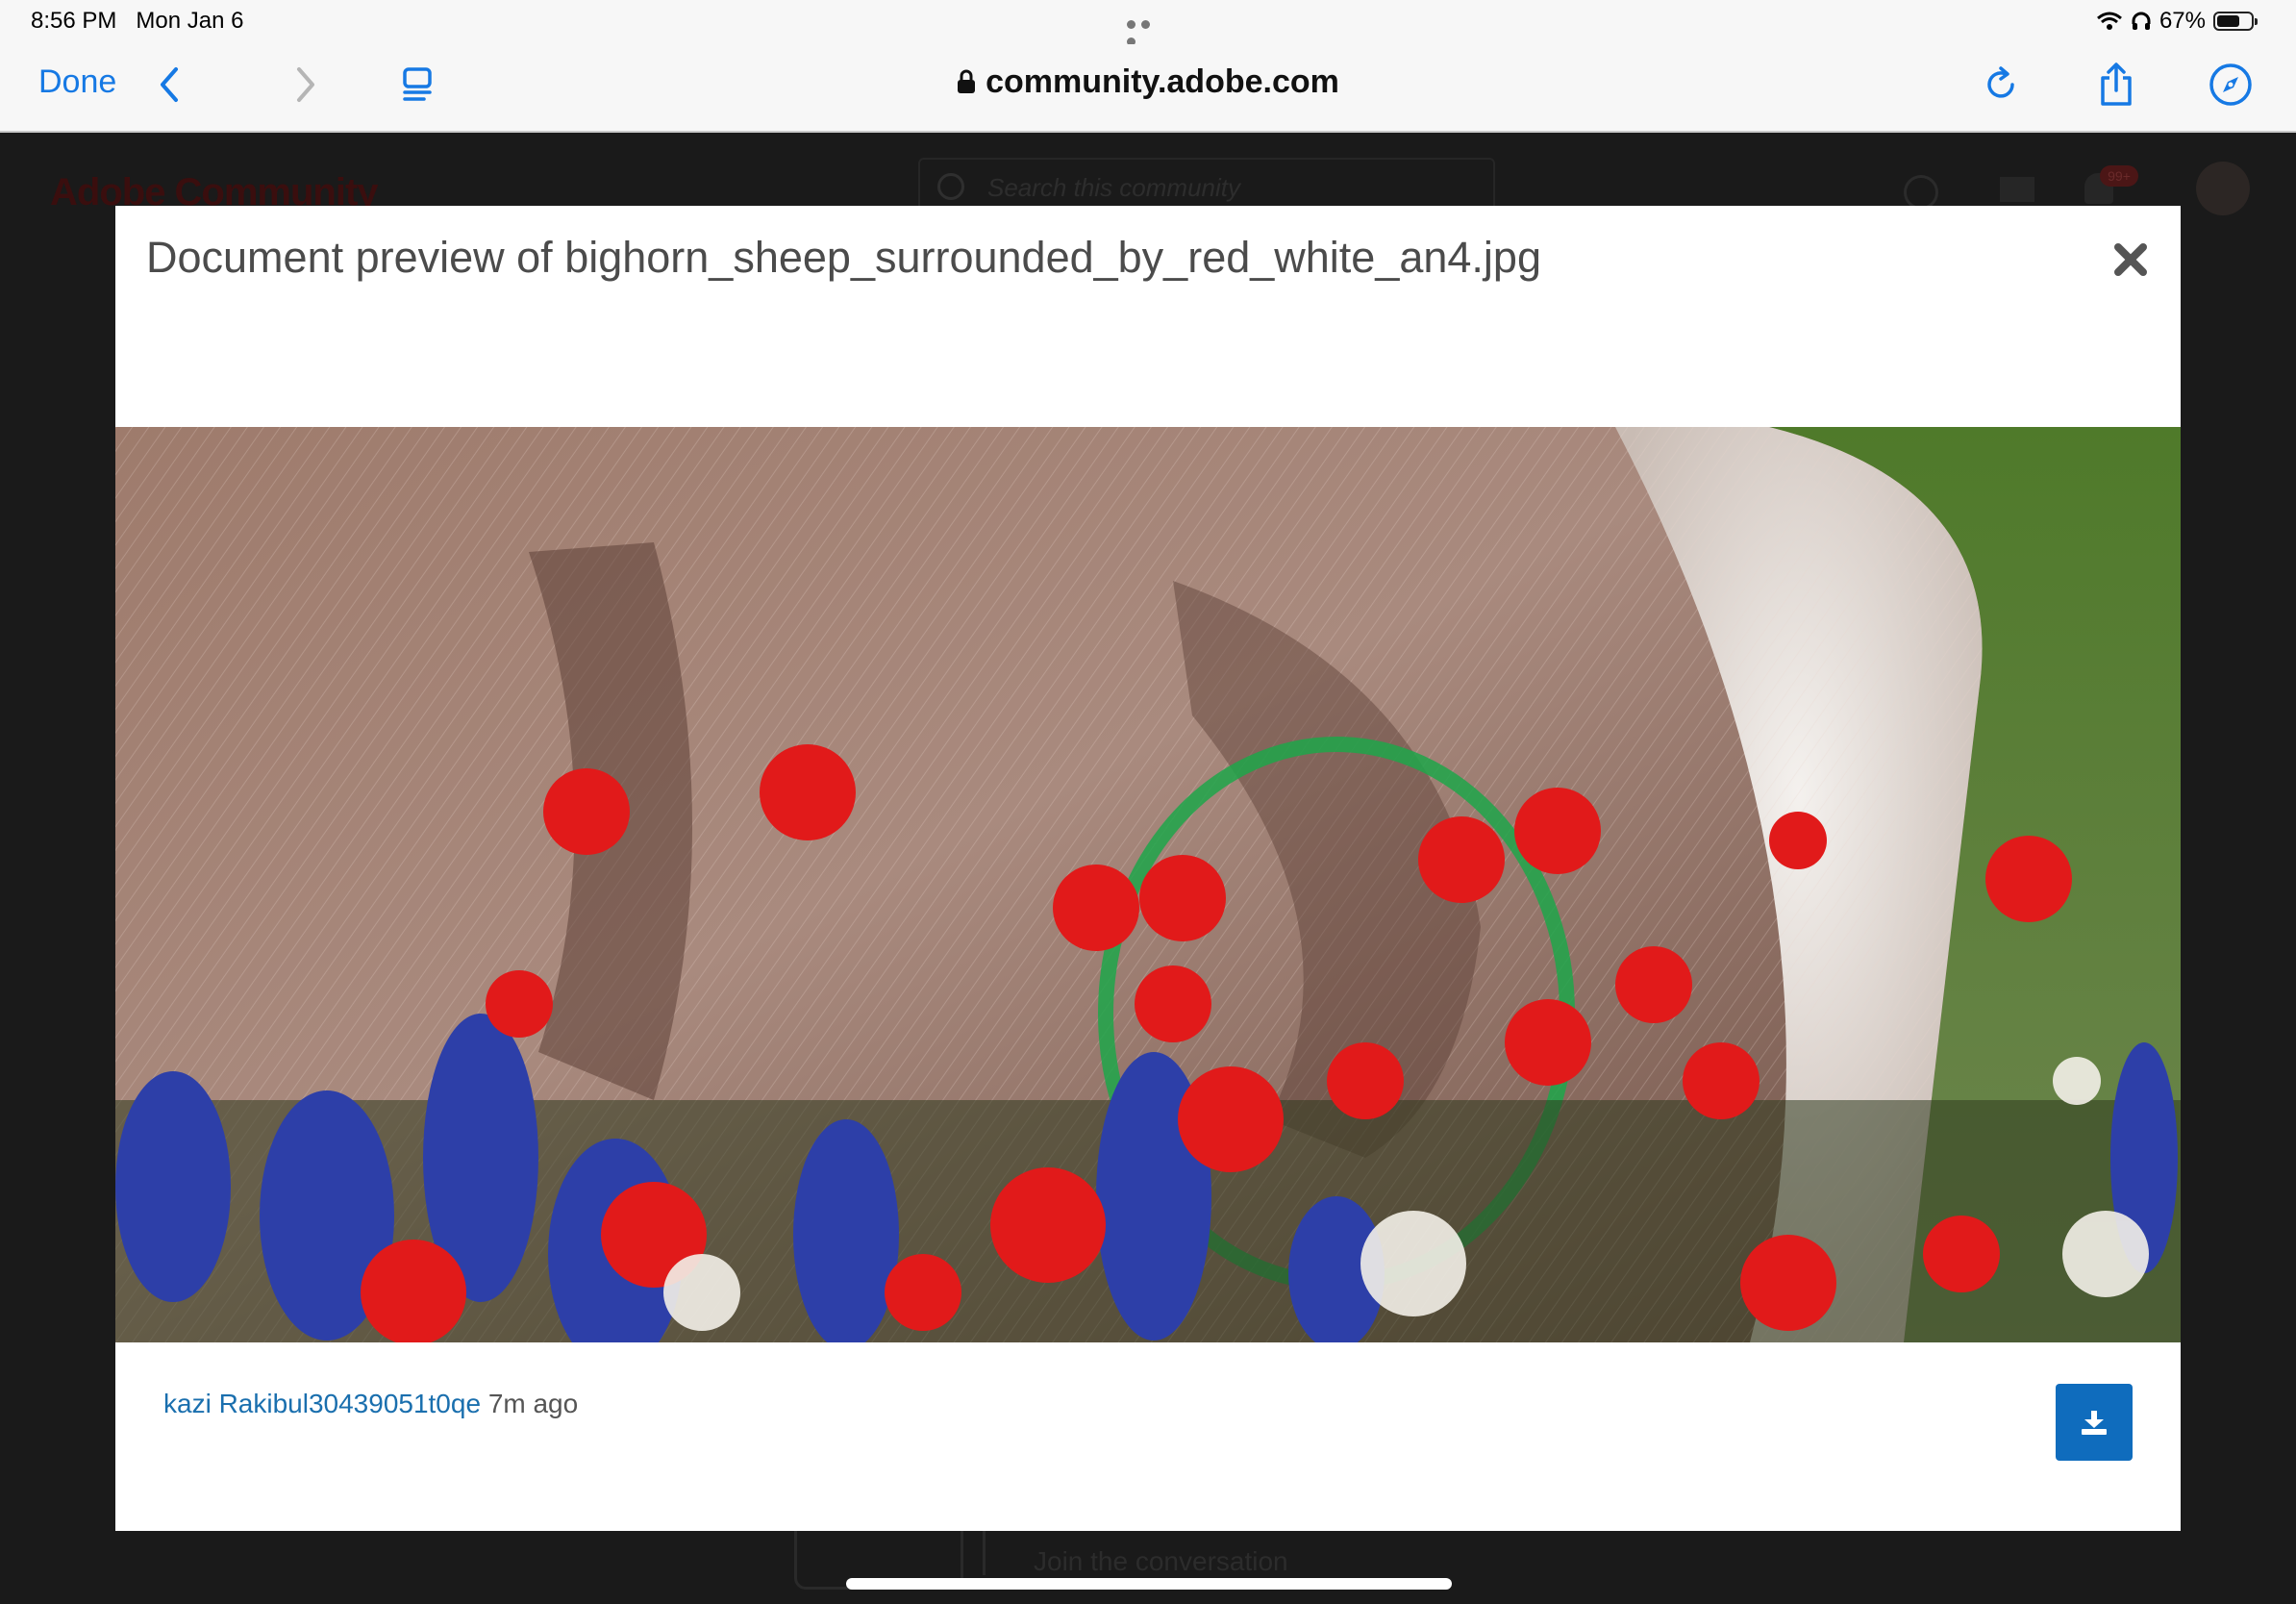 This screenshot has height=1604, width=2296. What do you see at coordinates (2223, 188) in the screenshot?
I see `avatar` at bounding box center [2223, 188].